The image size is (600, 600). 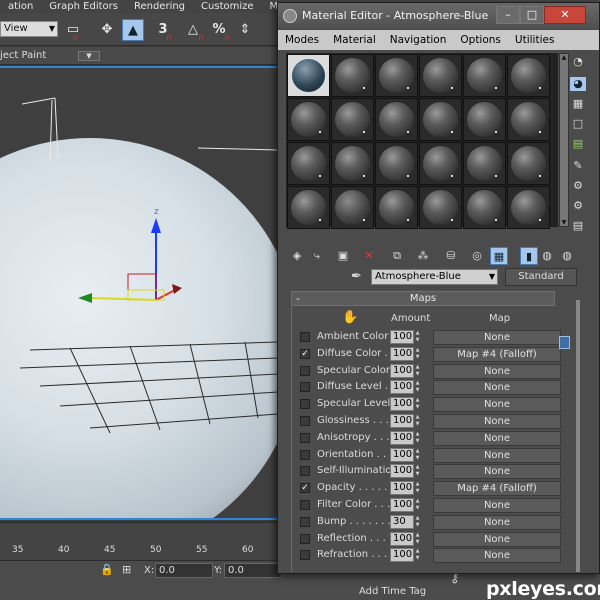 I want to click on scroll-down-icon: ▼, so click(x=564, y=222).